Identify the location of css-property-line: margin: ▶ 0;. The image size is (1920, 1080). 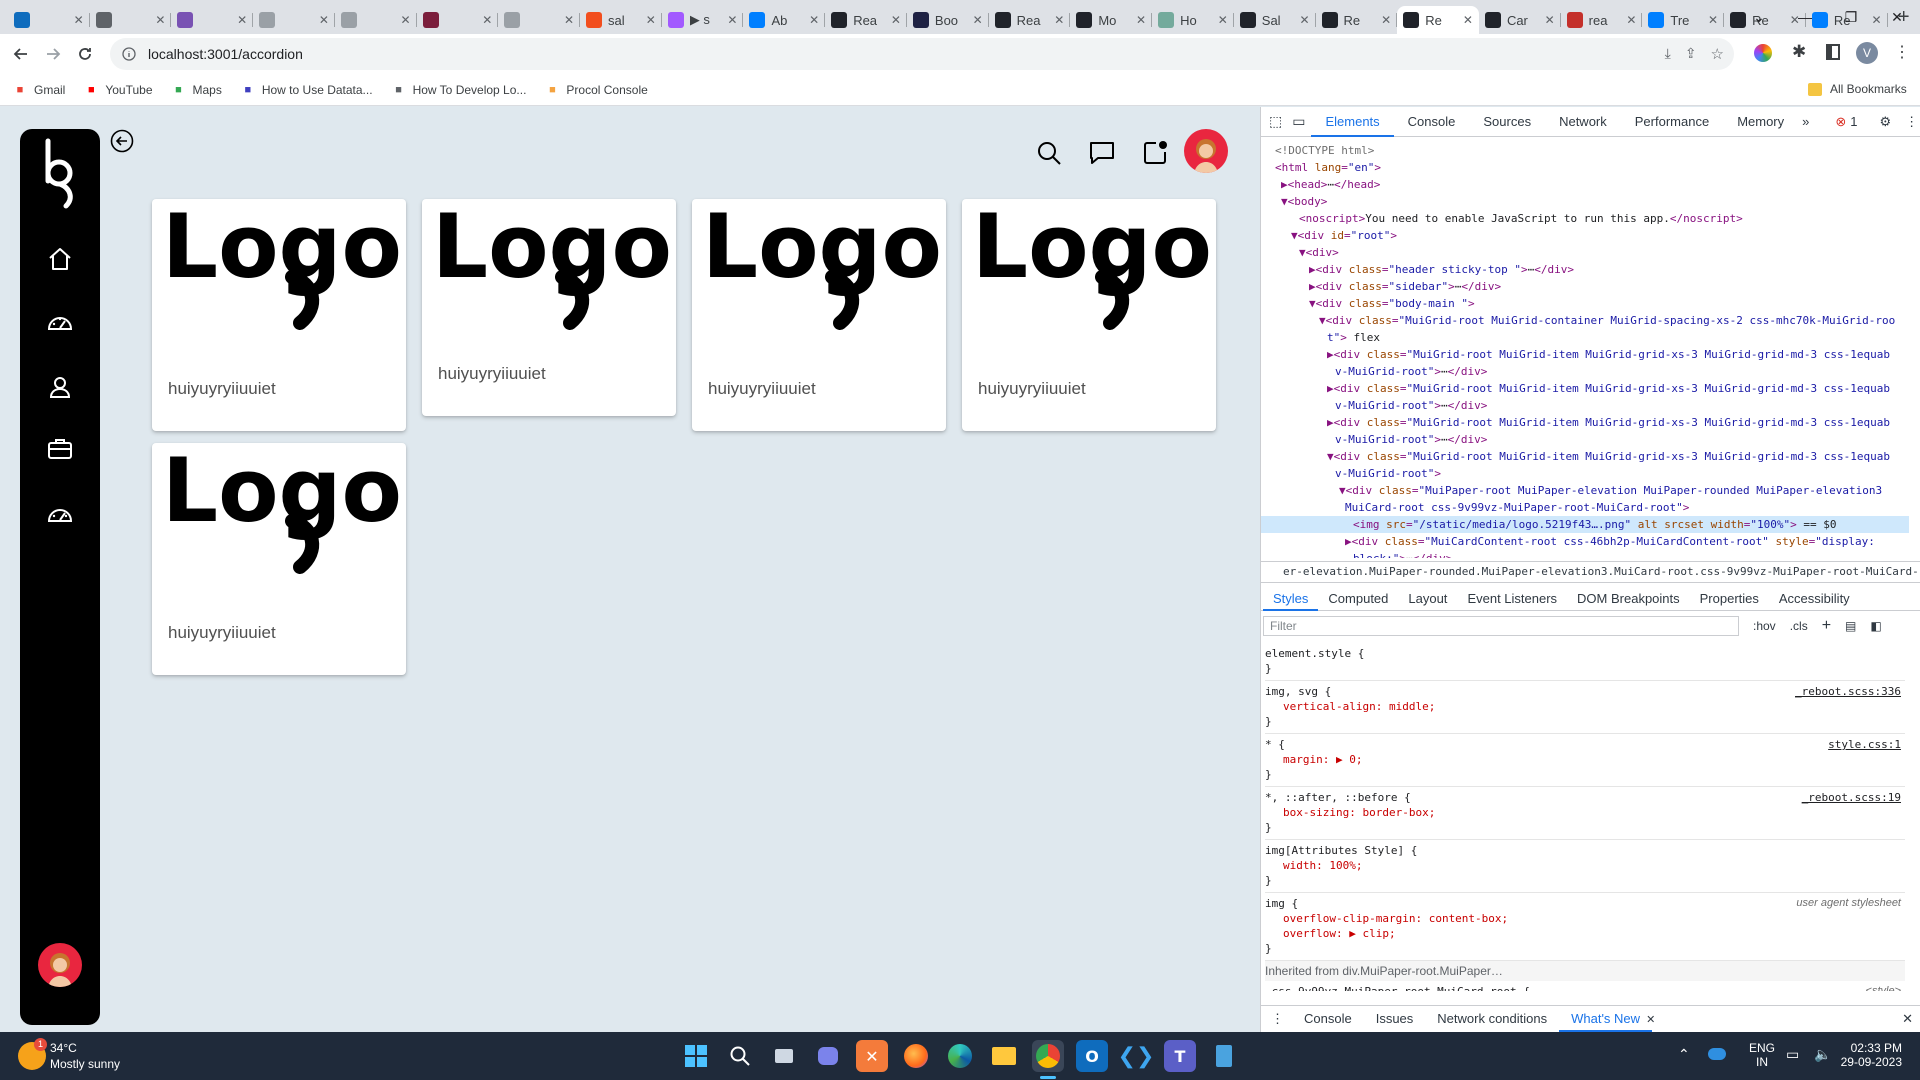
(1585, 759).